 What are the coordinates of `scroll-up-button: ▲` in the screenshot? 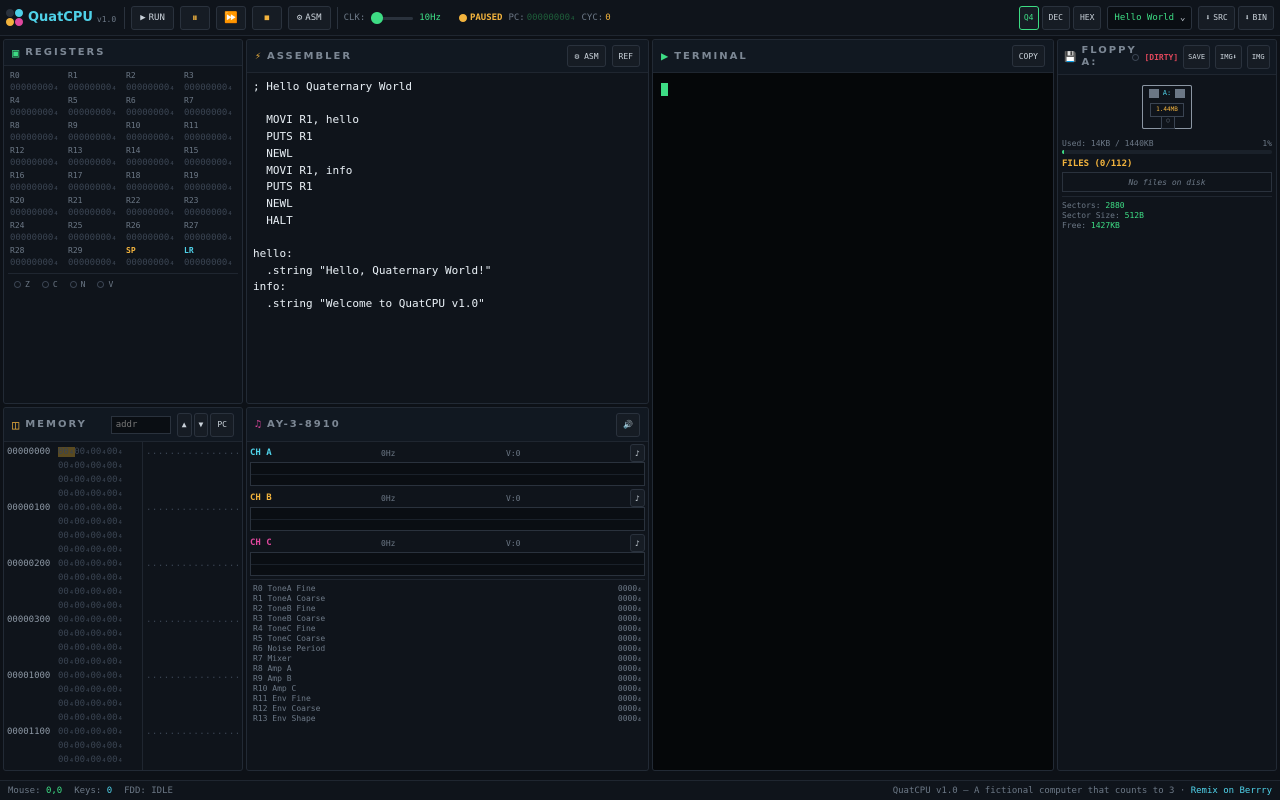 It's located at (184, 424).